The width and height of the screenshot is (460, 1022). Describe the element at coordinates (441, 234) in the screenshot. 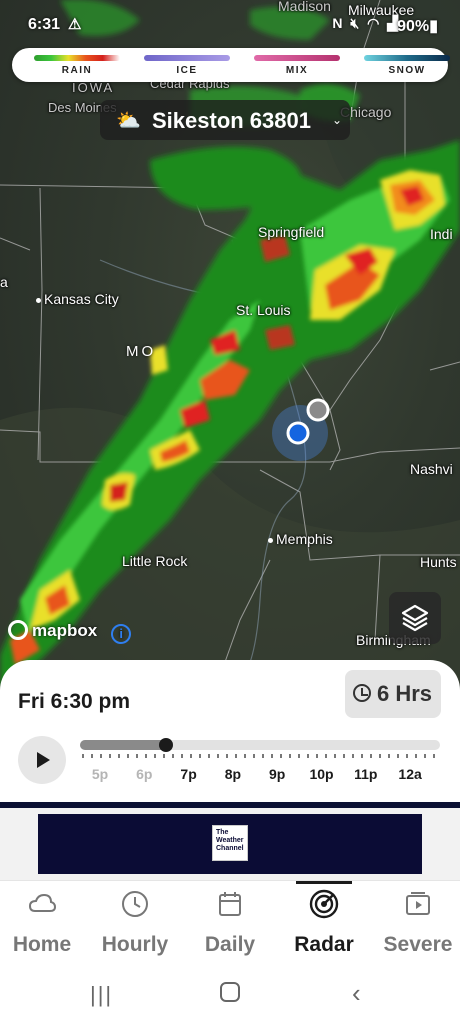

I see `city-indianapolis: Indi` at that location.